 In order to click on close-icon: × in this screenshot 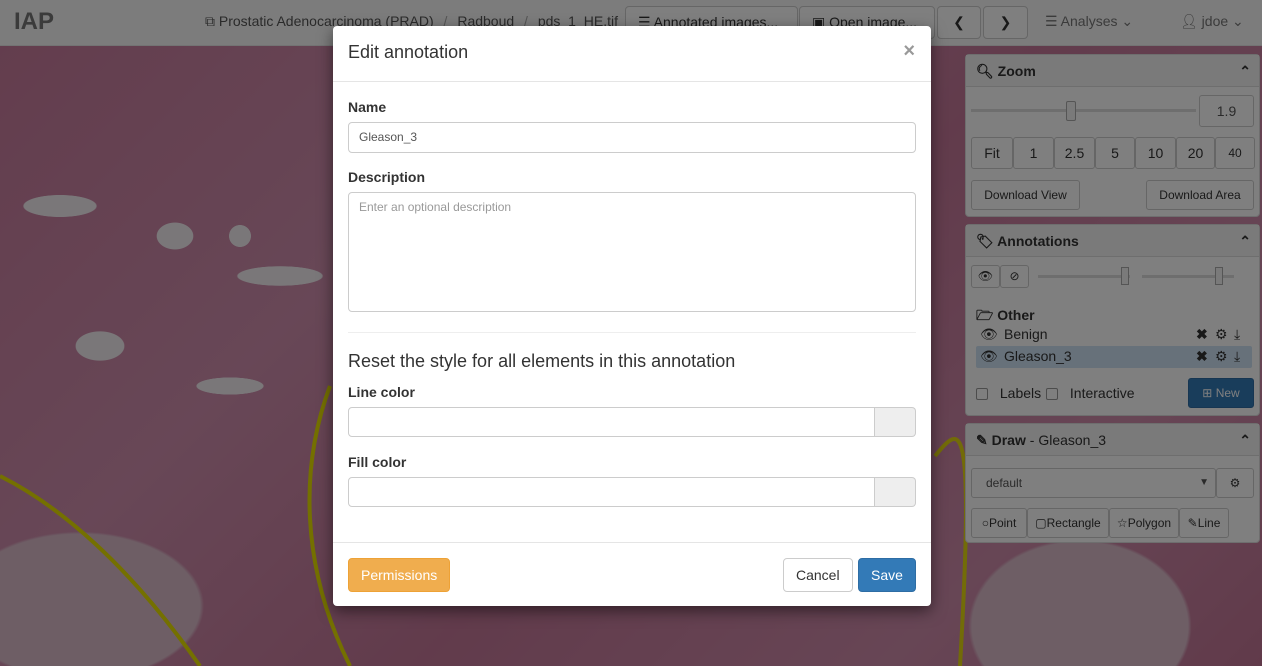, I will do `click(909, 51)`.